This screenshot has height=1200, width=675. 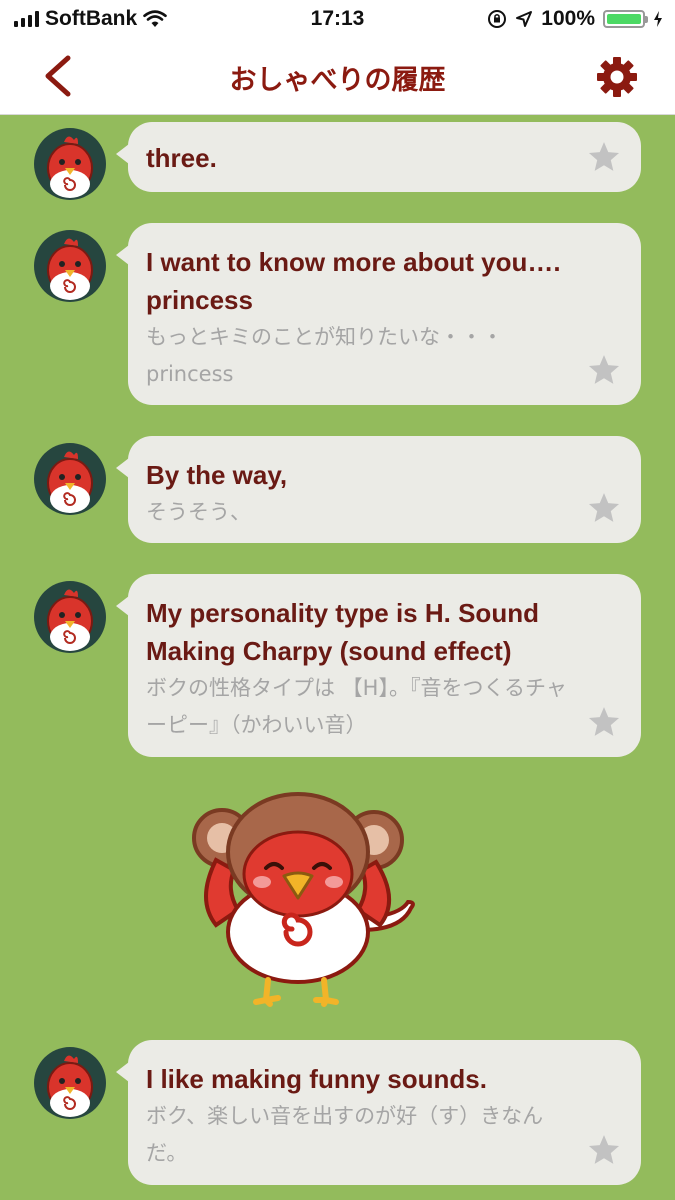 I want to click on nav-bar: おしゃべりの履歴, so click(x=337, y=76).